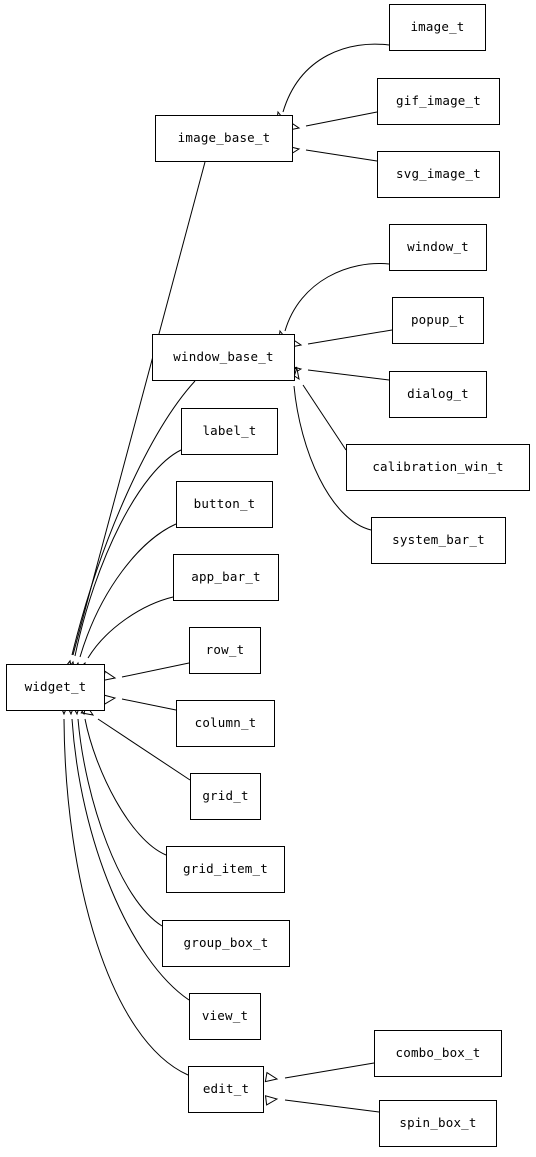 The width and height of the screenshot is (536, 1157). I want to click on class-node-gif_image_t: gif_image_t, so click(438, 101).